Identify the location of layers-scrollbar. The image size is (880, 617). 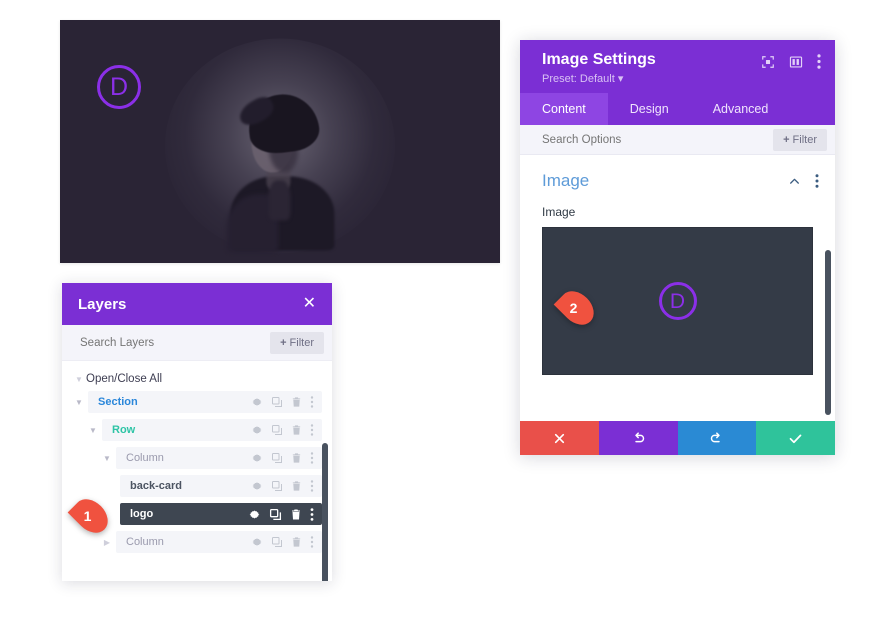
(325, 512).